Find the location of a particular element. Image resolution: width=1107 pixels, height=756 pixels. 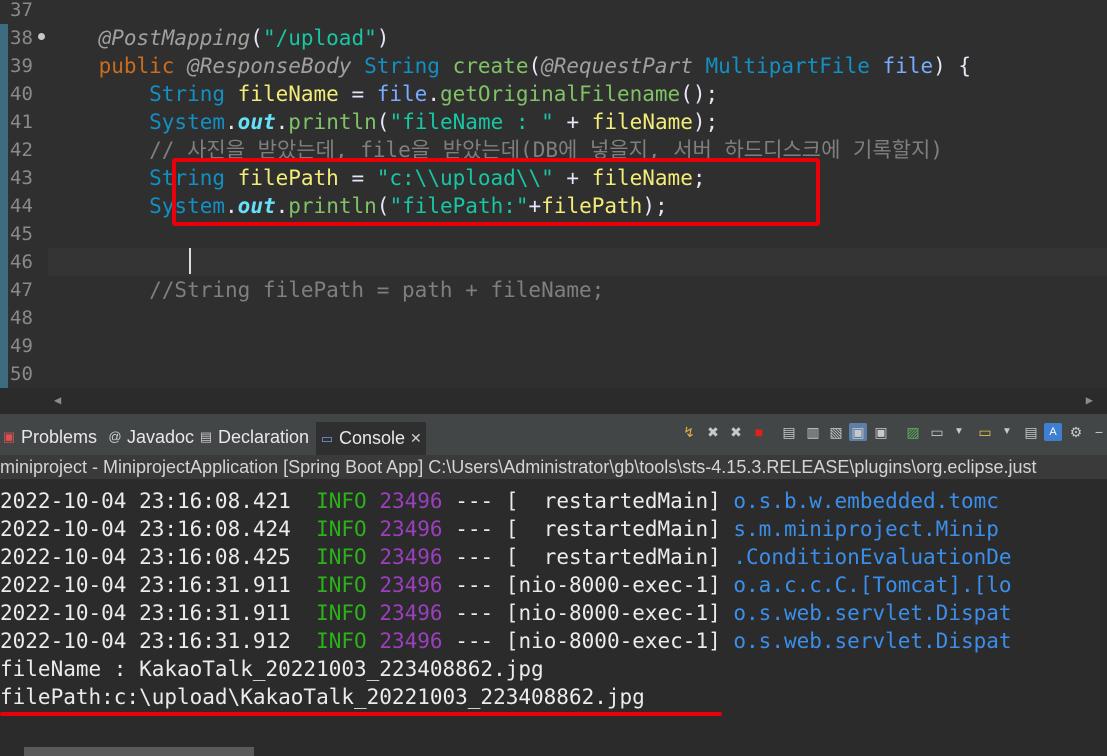

line-number: 44 is located at coordinates (21, 206).